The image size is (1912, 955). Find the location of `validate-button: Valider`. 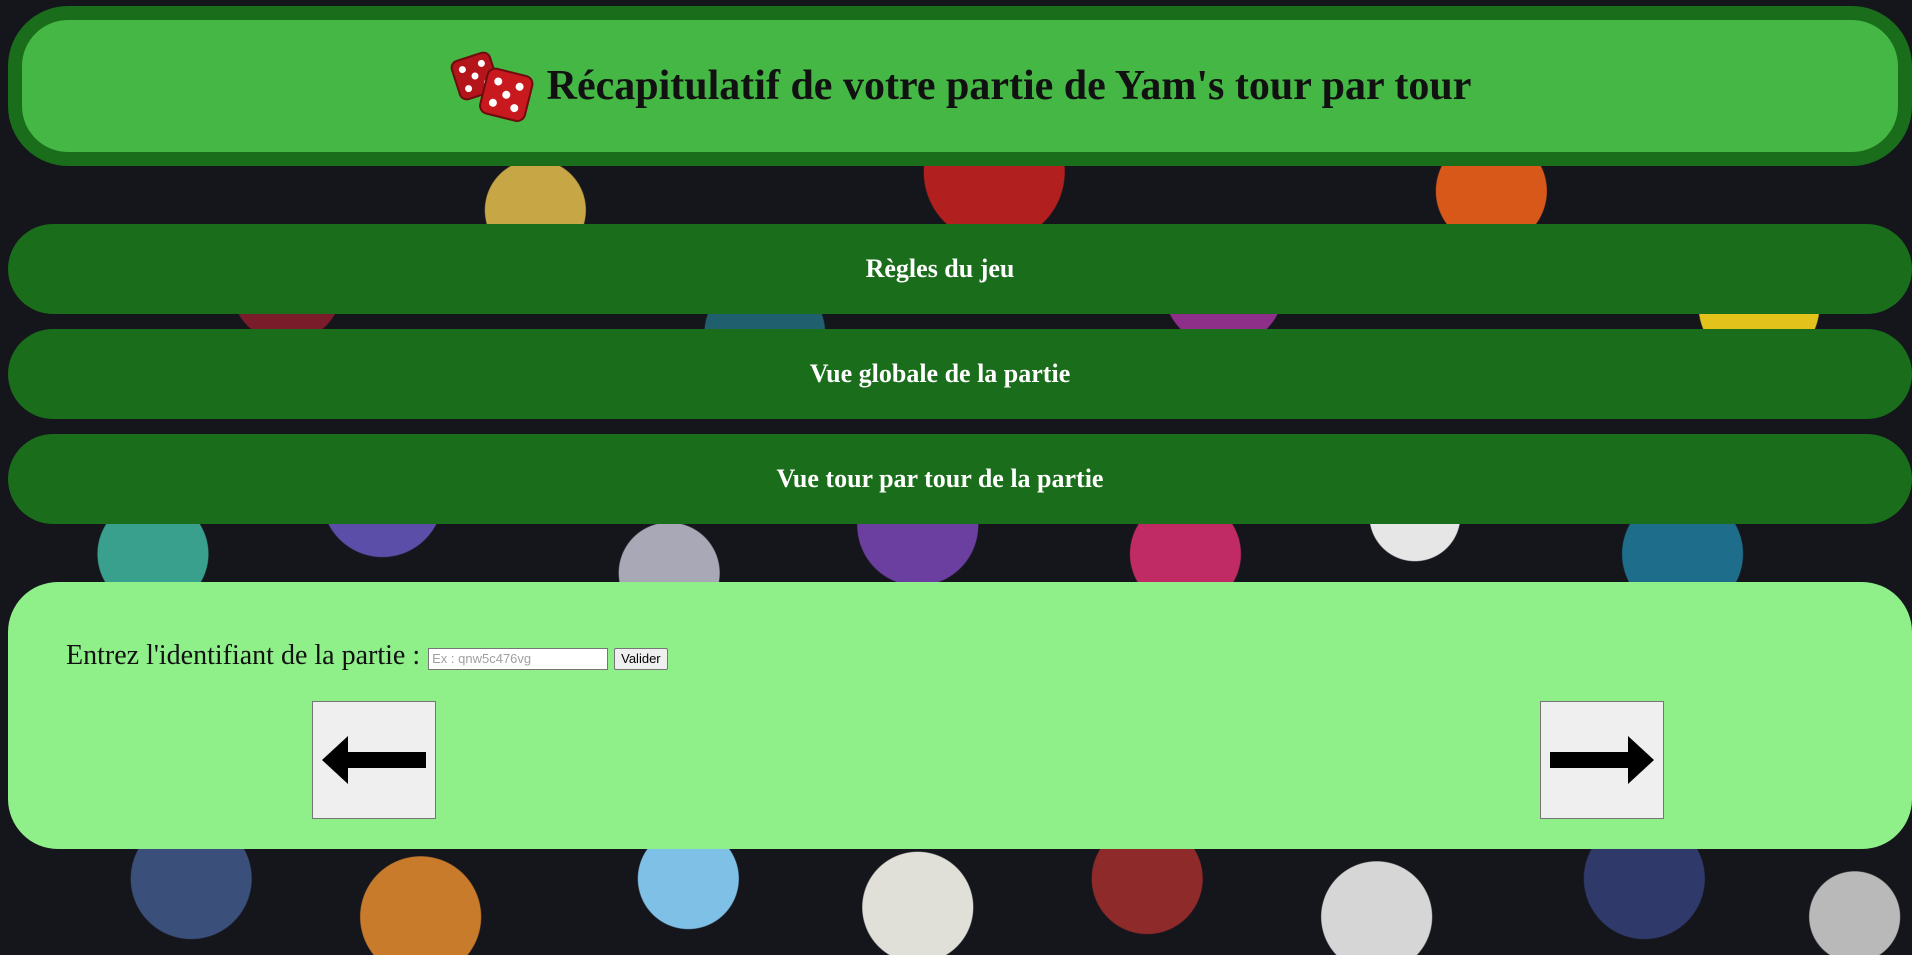

validate-button: Valider is located at coordinates (641, 658).